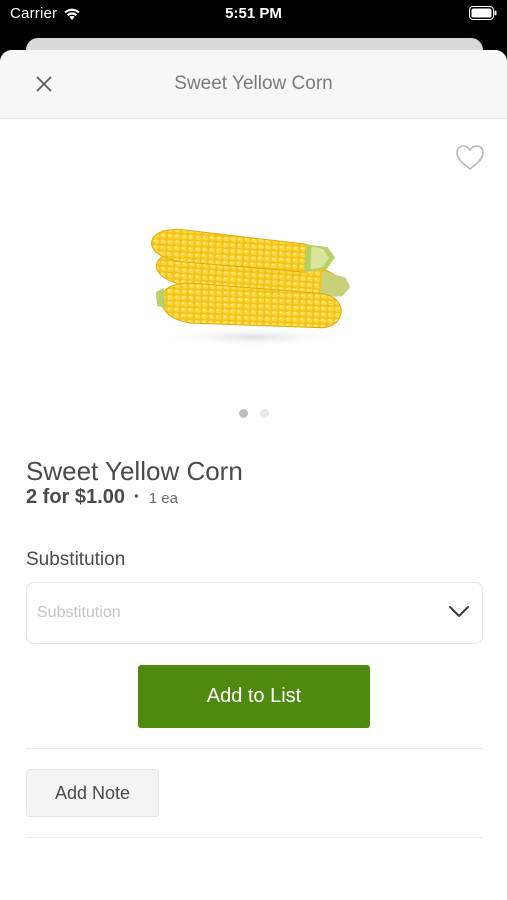 The width and height of the screenshot is (507, 900). I want to click on substitution-placeholder: Substitution, so click(79, 612).